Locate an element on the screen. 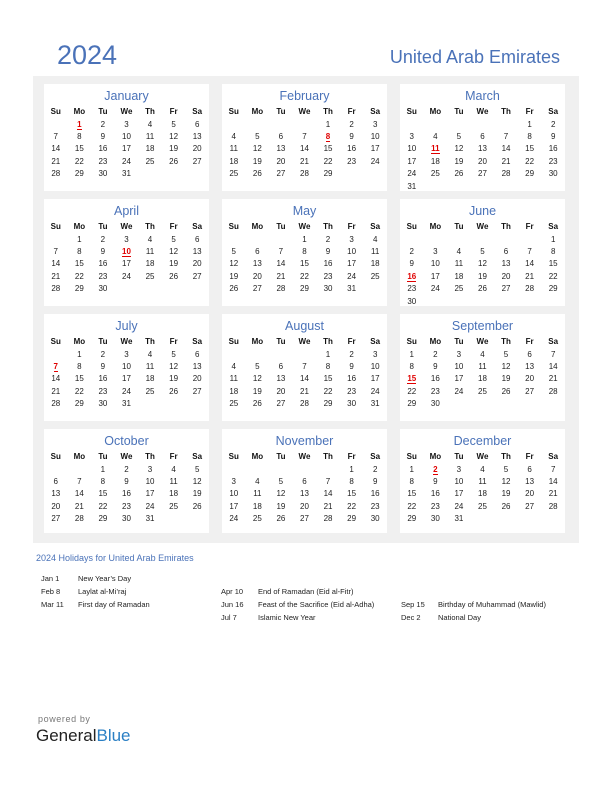  generalblue-logo: GeneralBlue is located at coordinates (83, 736).